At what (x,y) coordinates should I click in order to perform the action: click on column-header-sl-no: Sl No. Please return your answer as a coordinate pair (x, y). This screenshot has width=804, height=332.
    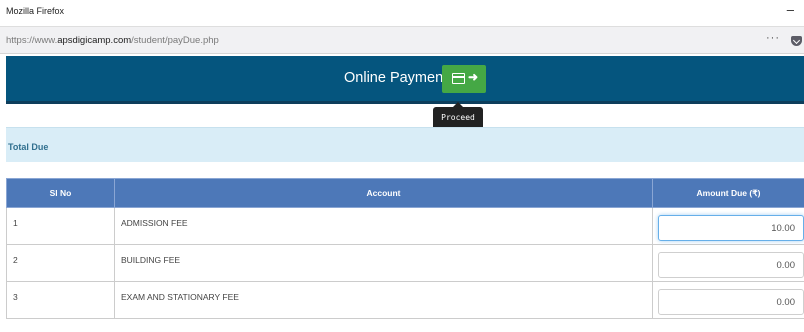
    Looking at the image, I should click on (60, 193).